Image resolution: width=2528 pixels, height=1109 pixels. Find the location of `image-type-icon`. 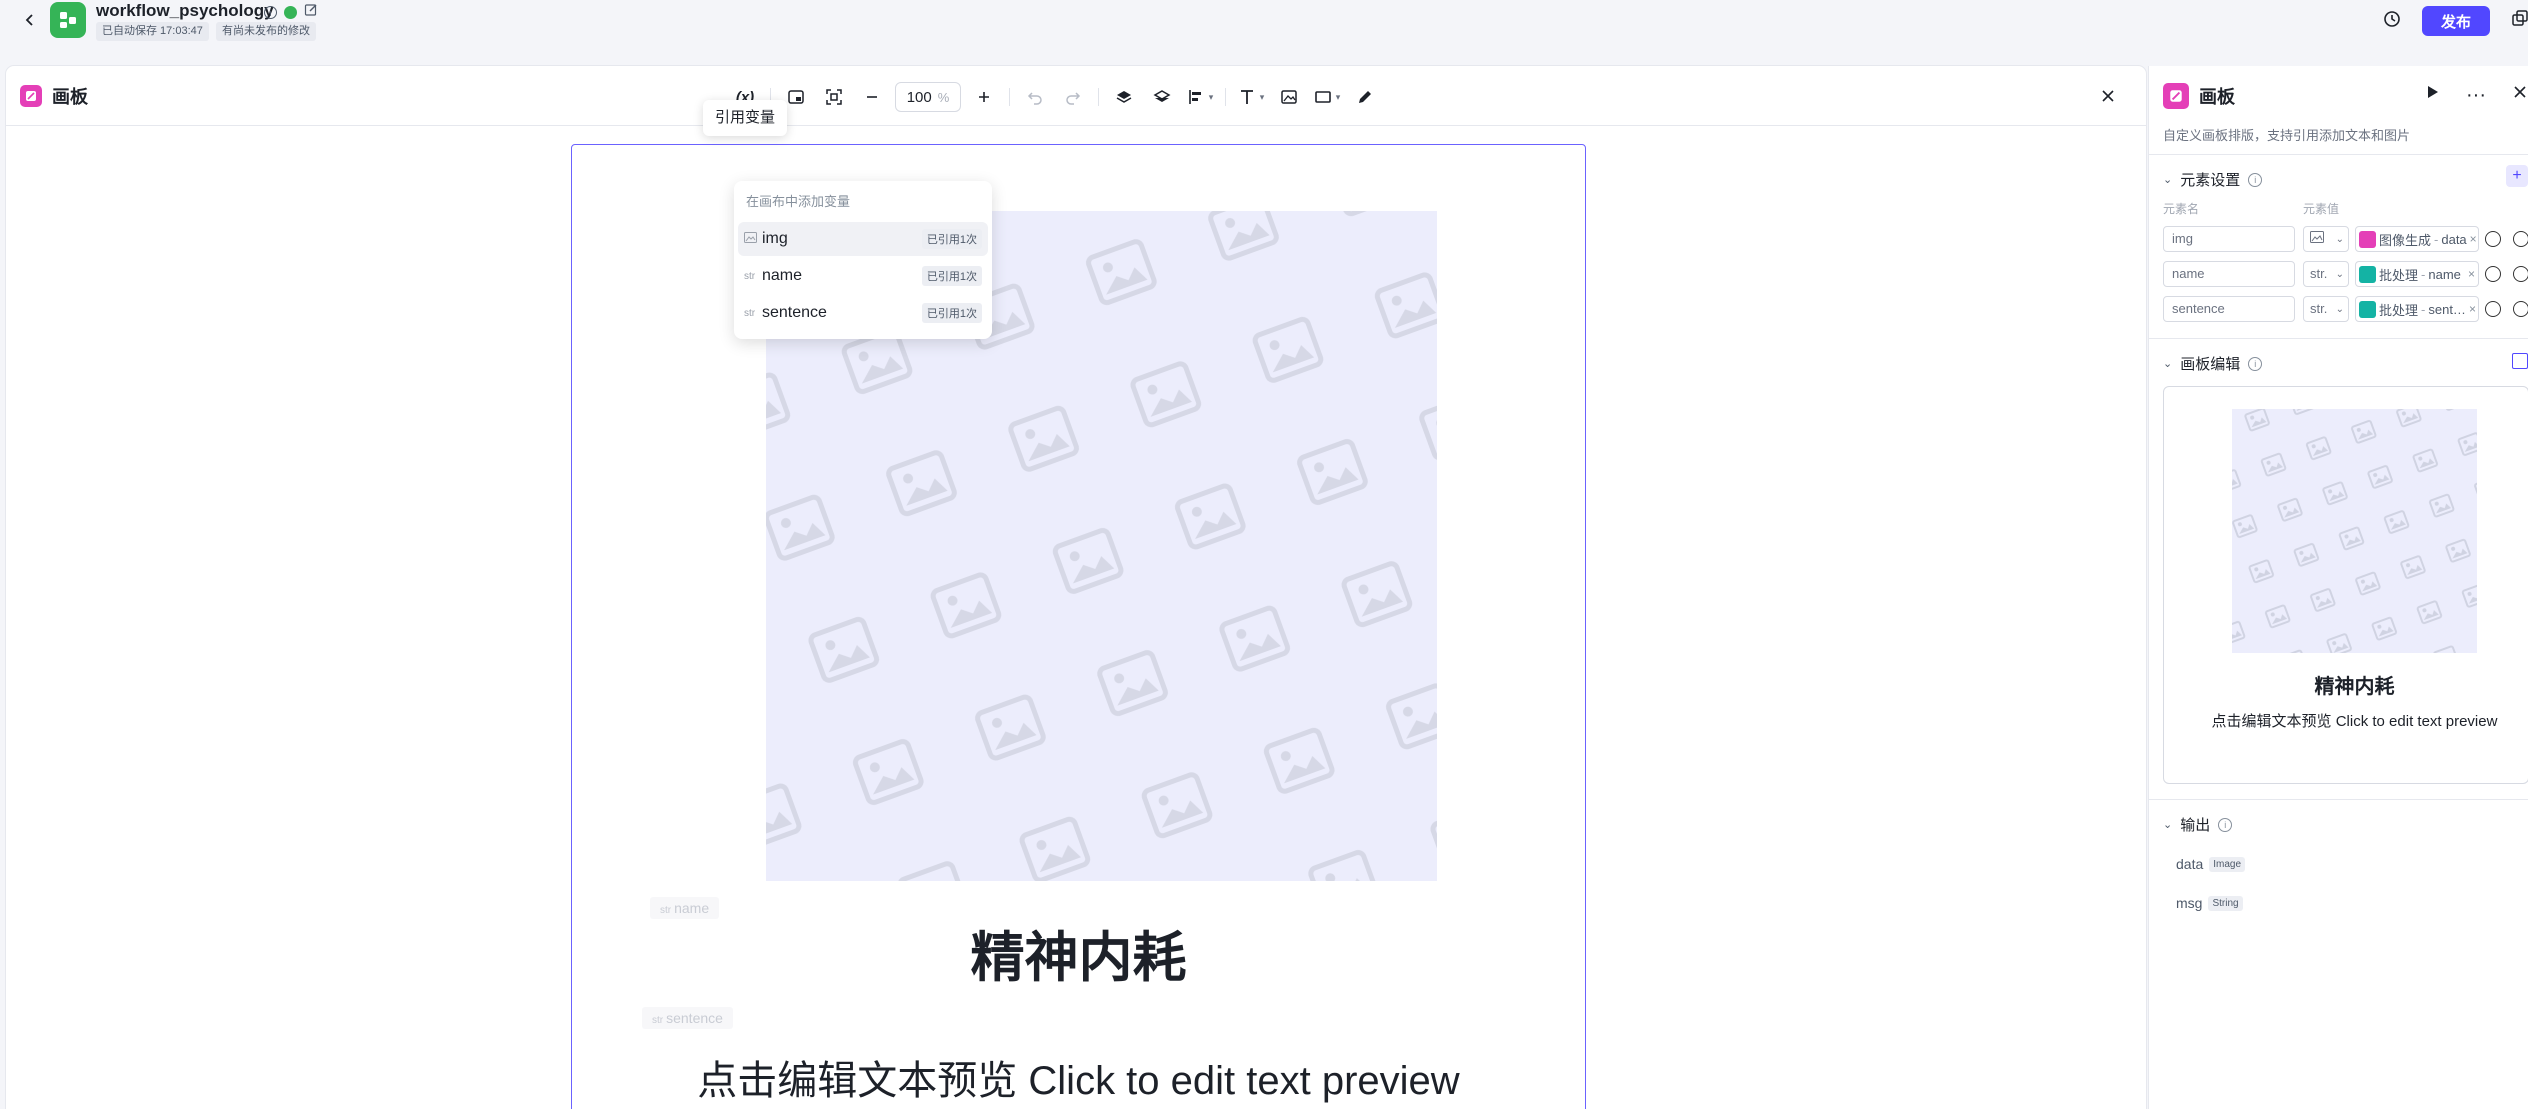

image-type-icon is located at coordinates (751, 239).